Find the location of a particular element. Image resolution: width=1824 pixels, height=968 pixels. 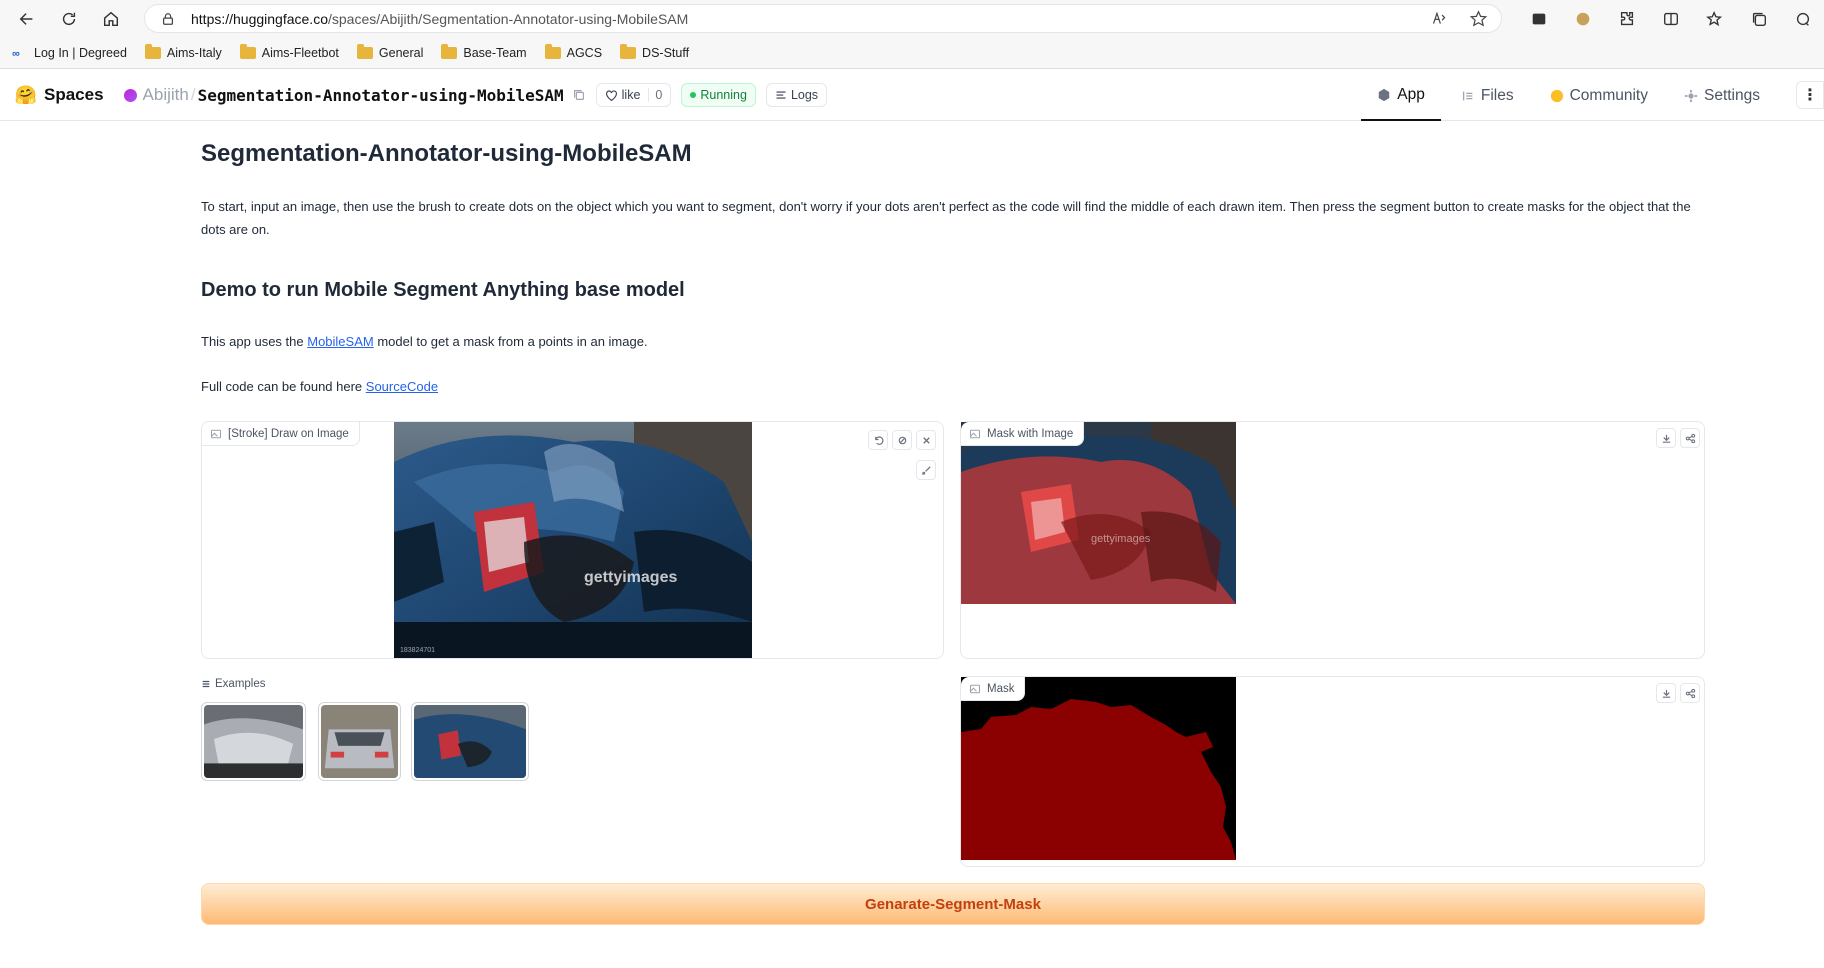

clear-button is located at coordinates (926, 440).